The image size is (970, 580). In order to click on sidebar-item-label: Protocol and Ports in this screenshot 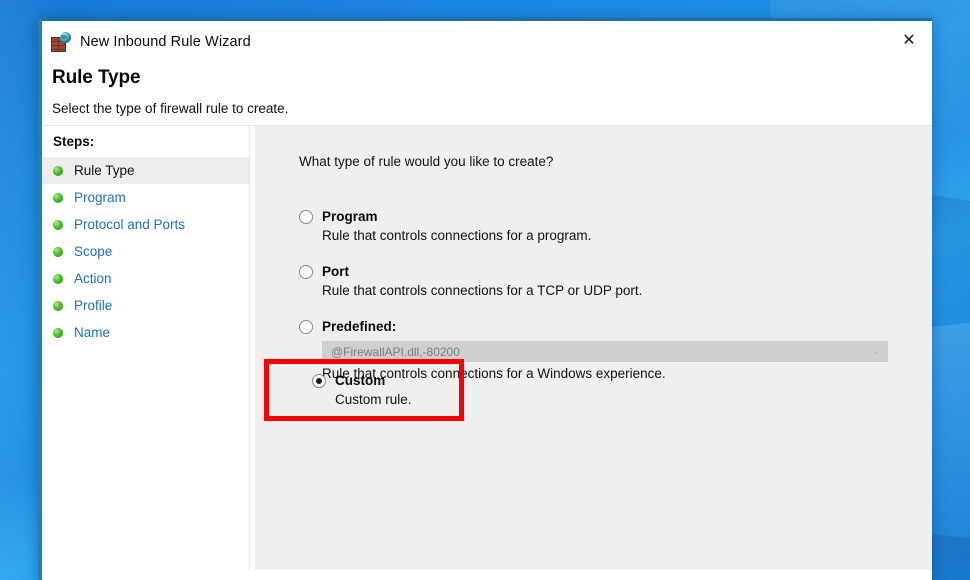, I will do `click(130, 224)`.